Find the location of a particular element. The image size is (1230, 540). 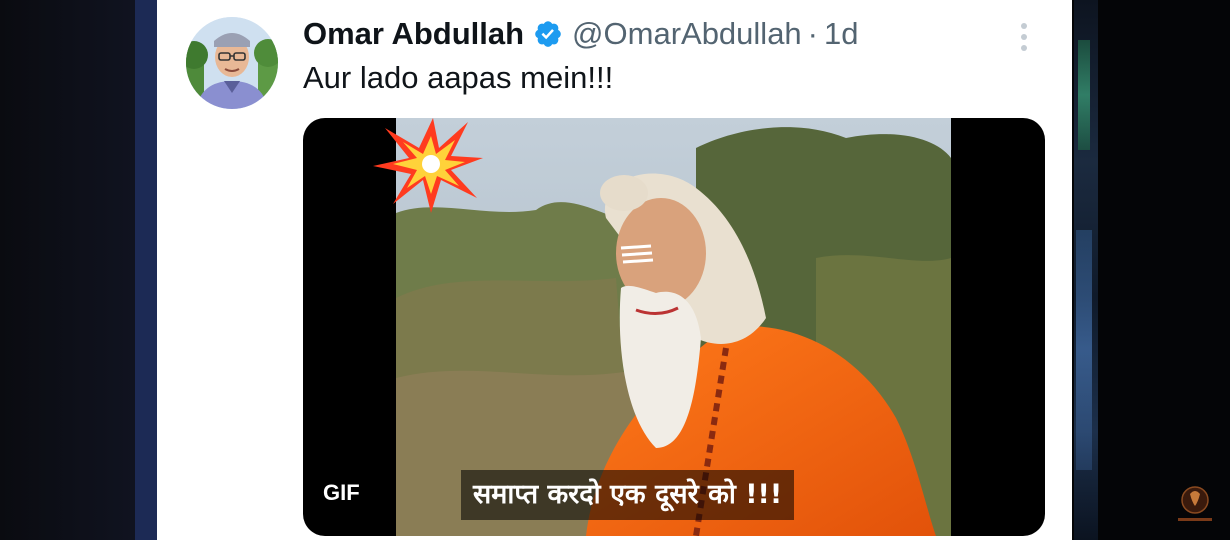

more-vertical-icon is located at coordinates (1024, 37).